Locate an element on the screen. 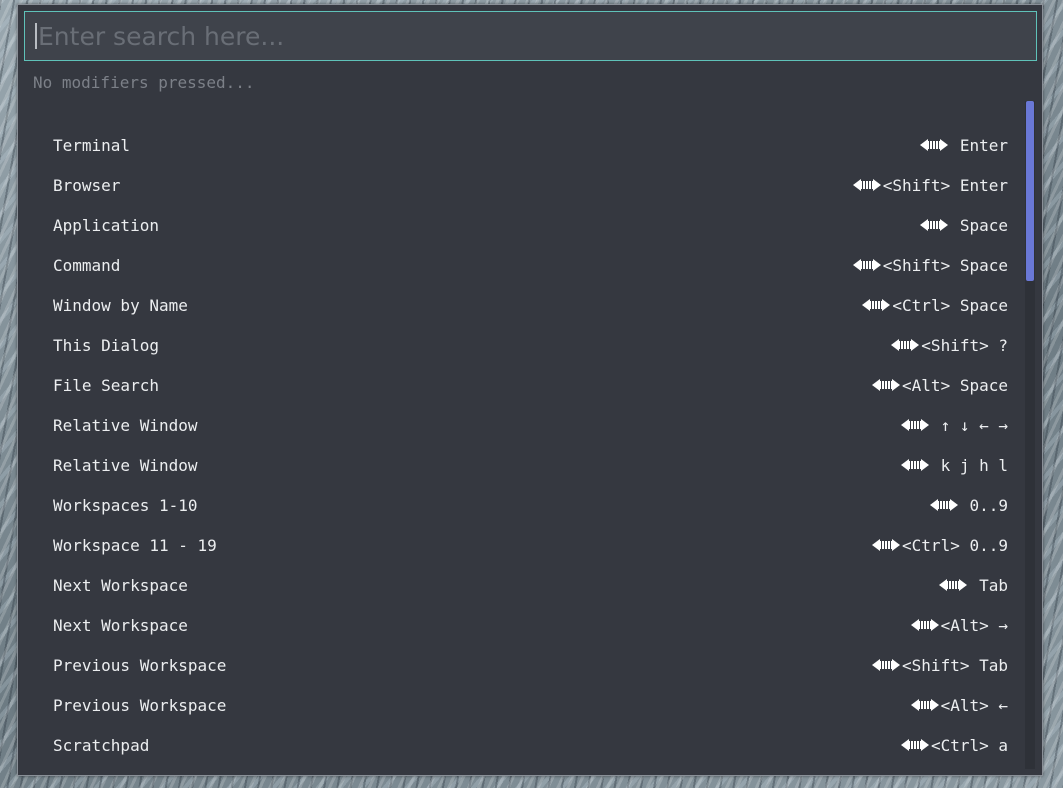 This screenshot has width=1063, height=788. list-item-shortcut: <Ctrl> 0..9 is located at coordinates (940, 545).